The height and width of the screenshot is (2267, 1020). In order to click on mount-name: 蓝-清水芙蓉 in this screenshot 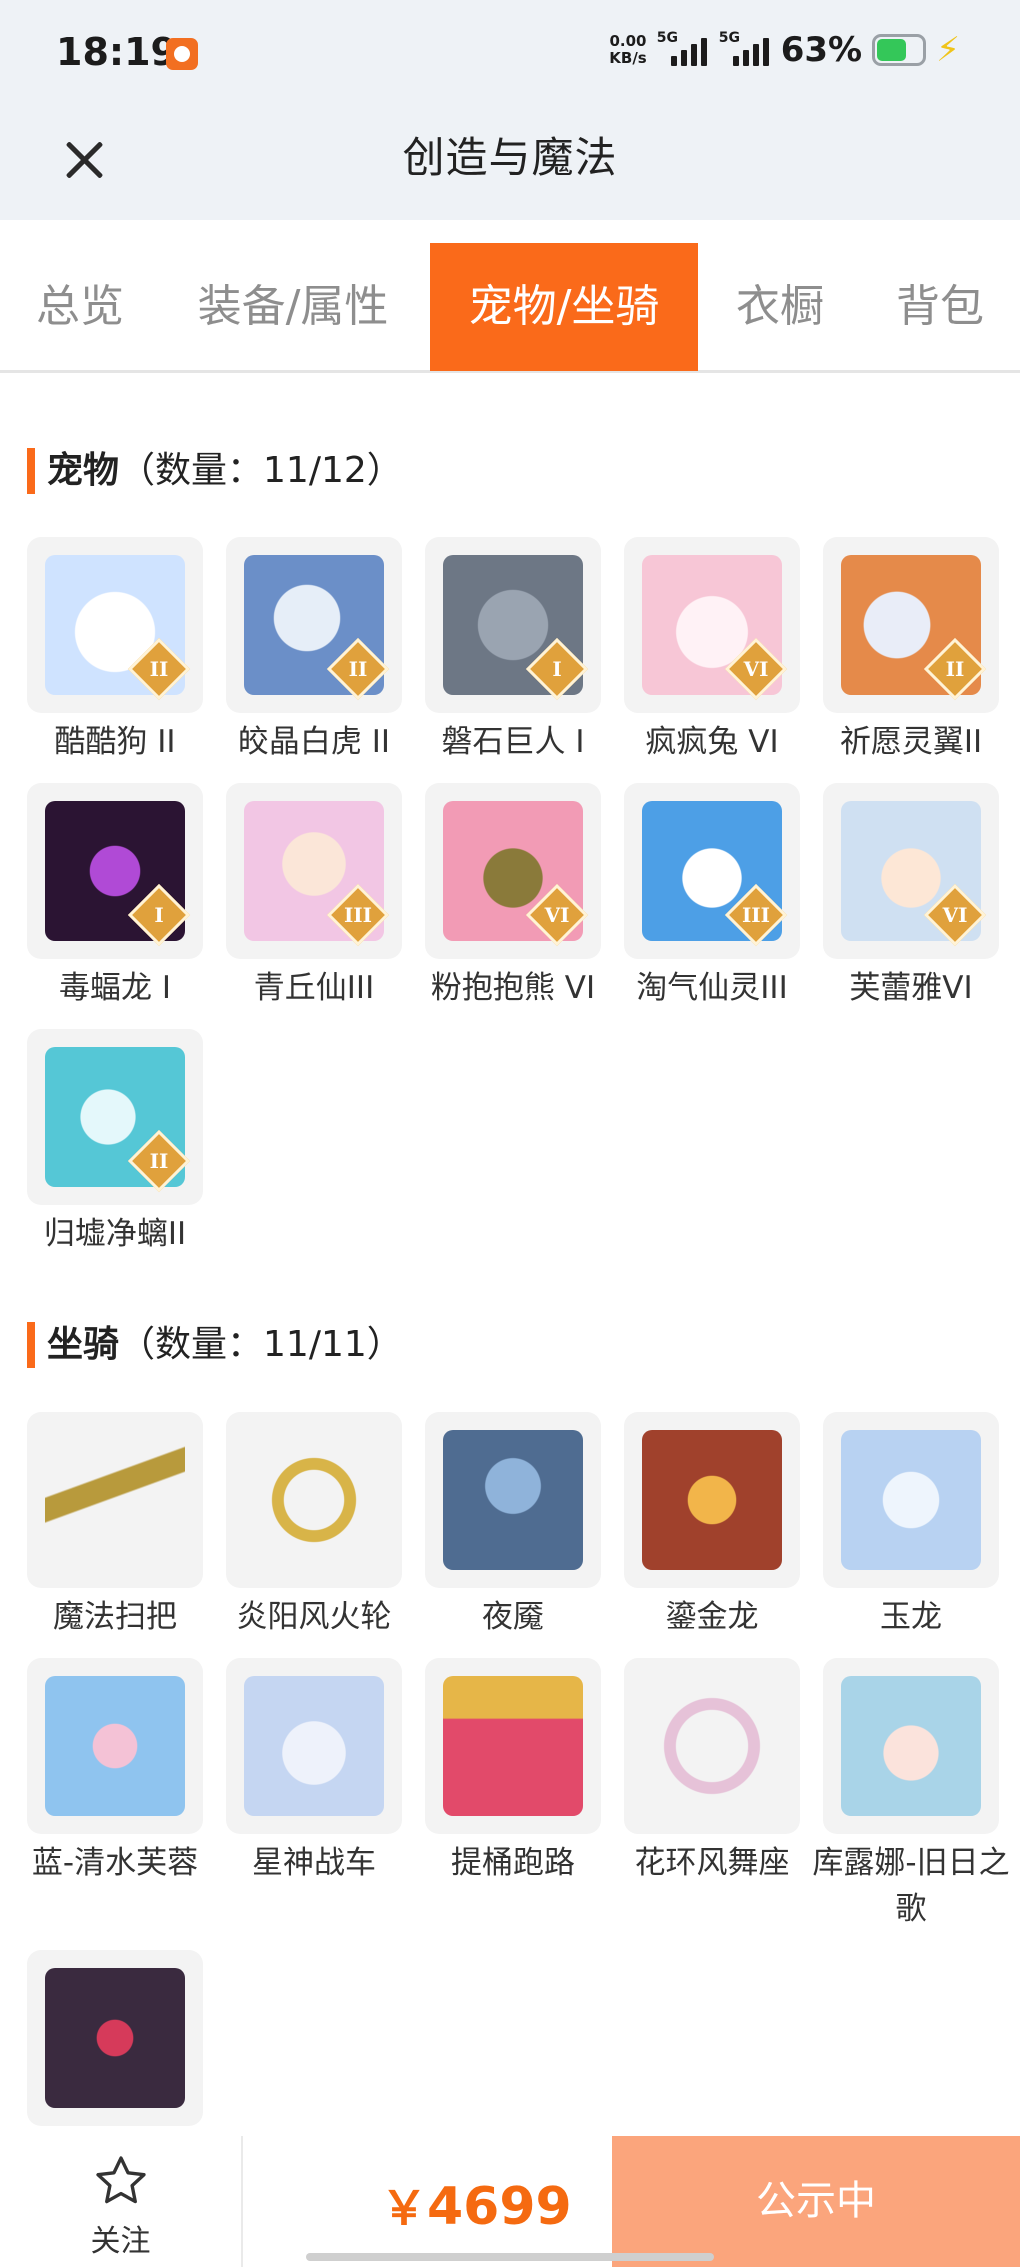, I will do `click(115, 1863)`.